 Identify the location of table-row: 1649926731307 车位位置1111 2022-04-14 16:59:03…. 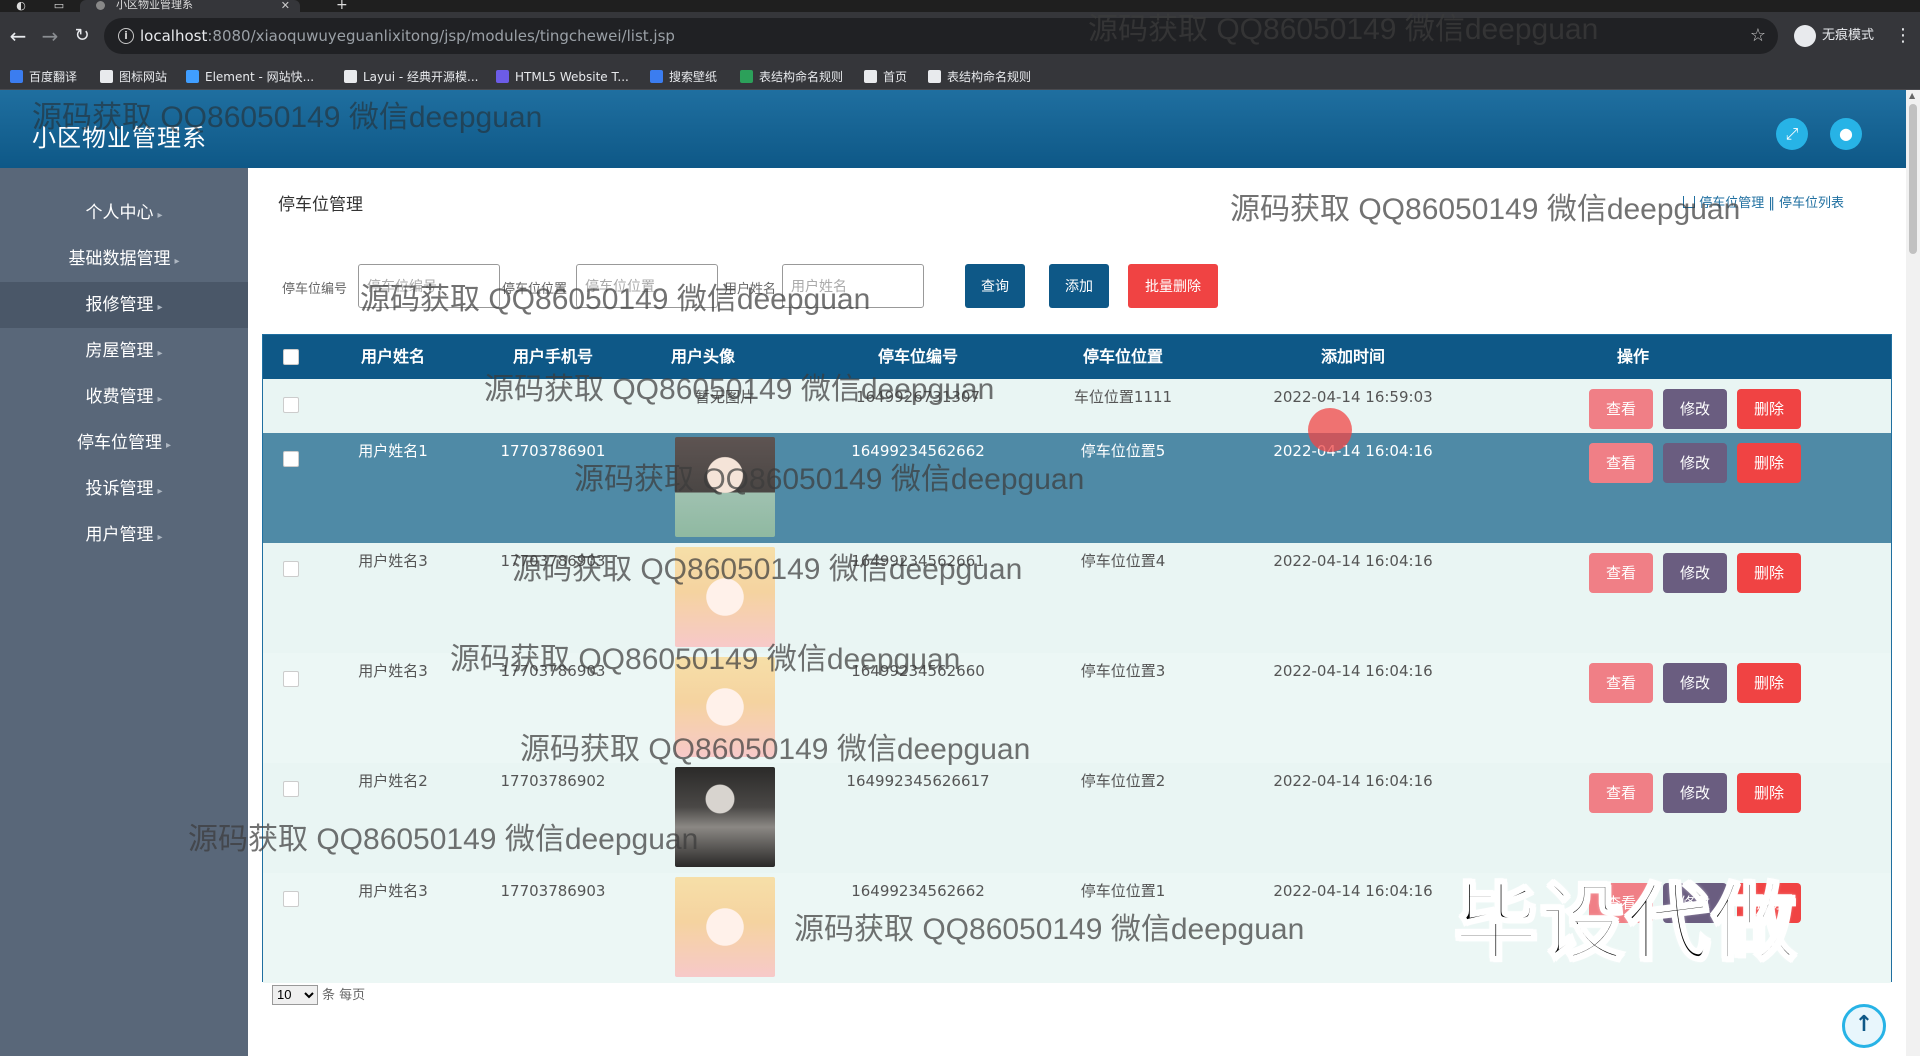
(1077, 406).